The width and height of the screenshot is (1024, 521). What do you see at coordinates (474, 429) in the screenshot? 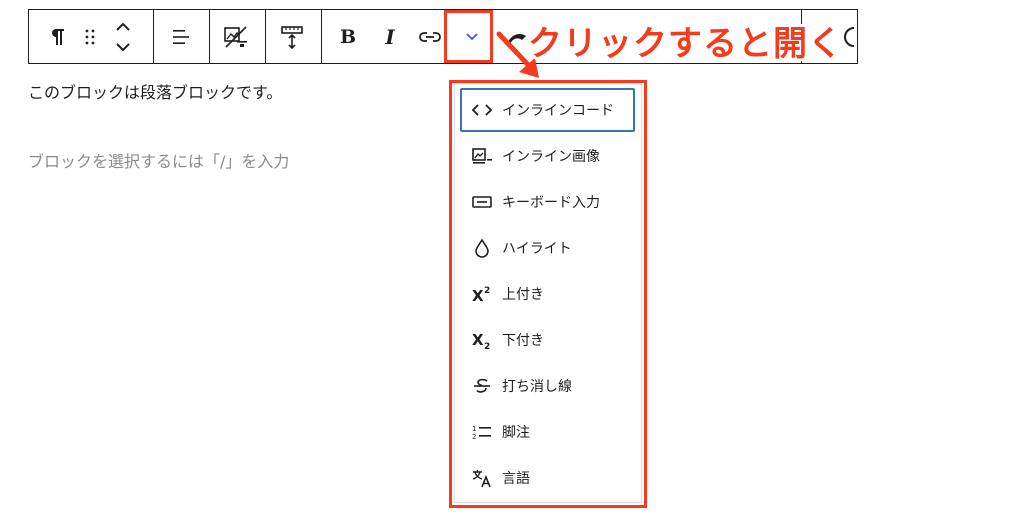
I see `svg-text: 1` at bounding box center [474, 429].